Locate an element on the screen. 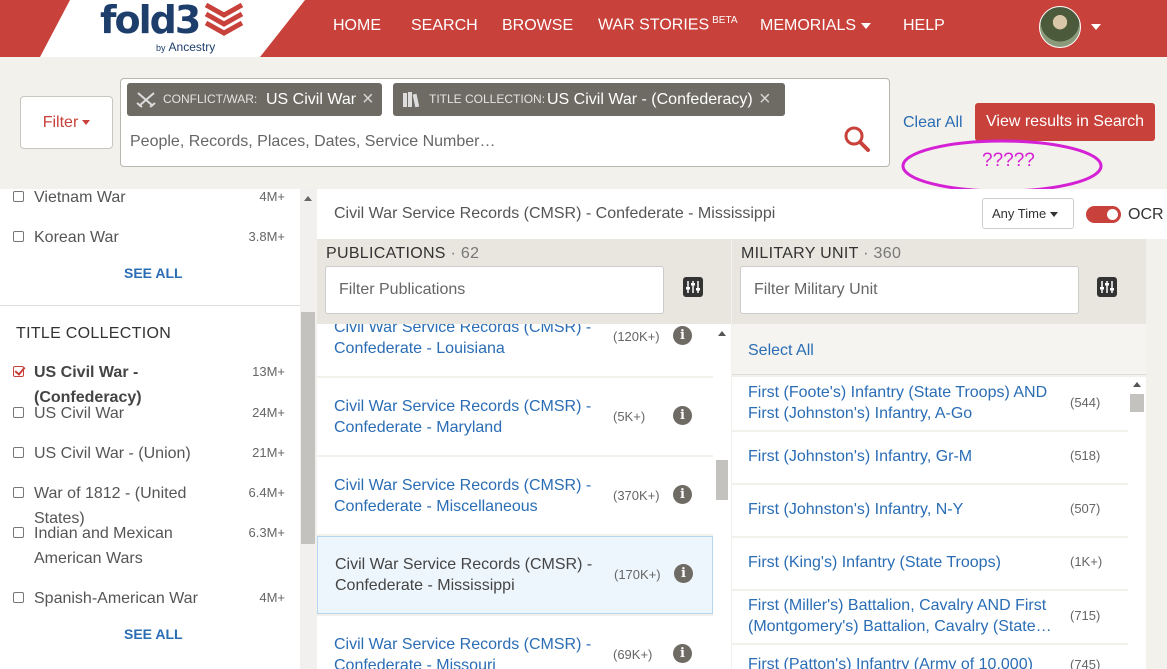  chevron-down-icon is located at coordinates (1054, 215).